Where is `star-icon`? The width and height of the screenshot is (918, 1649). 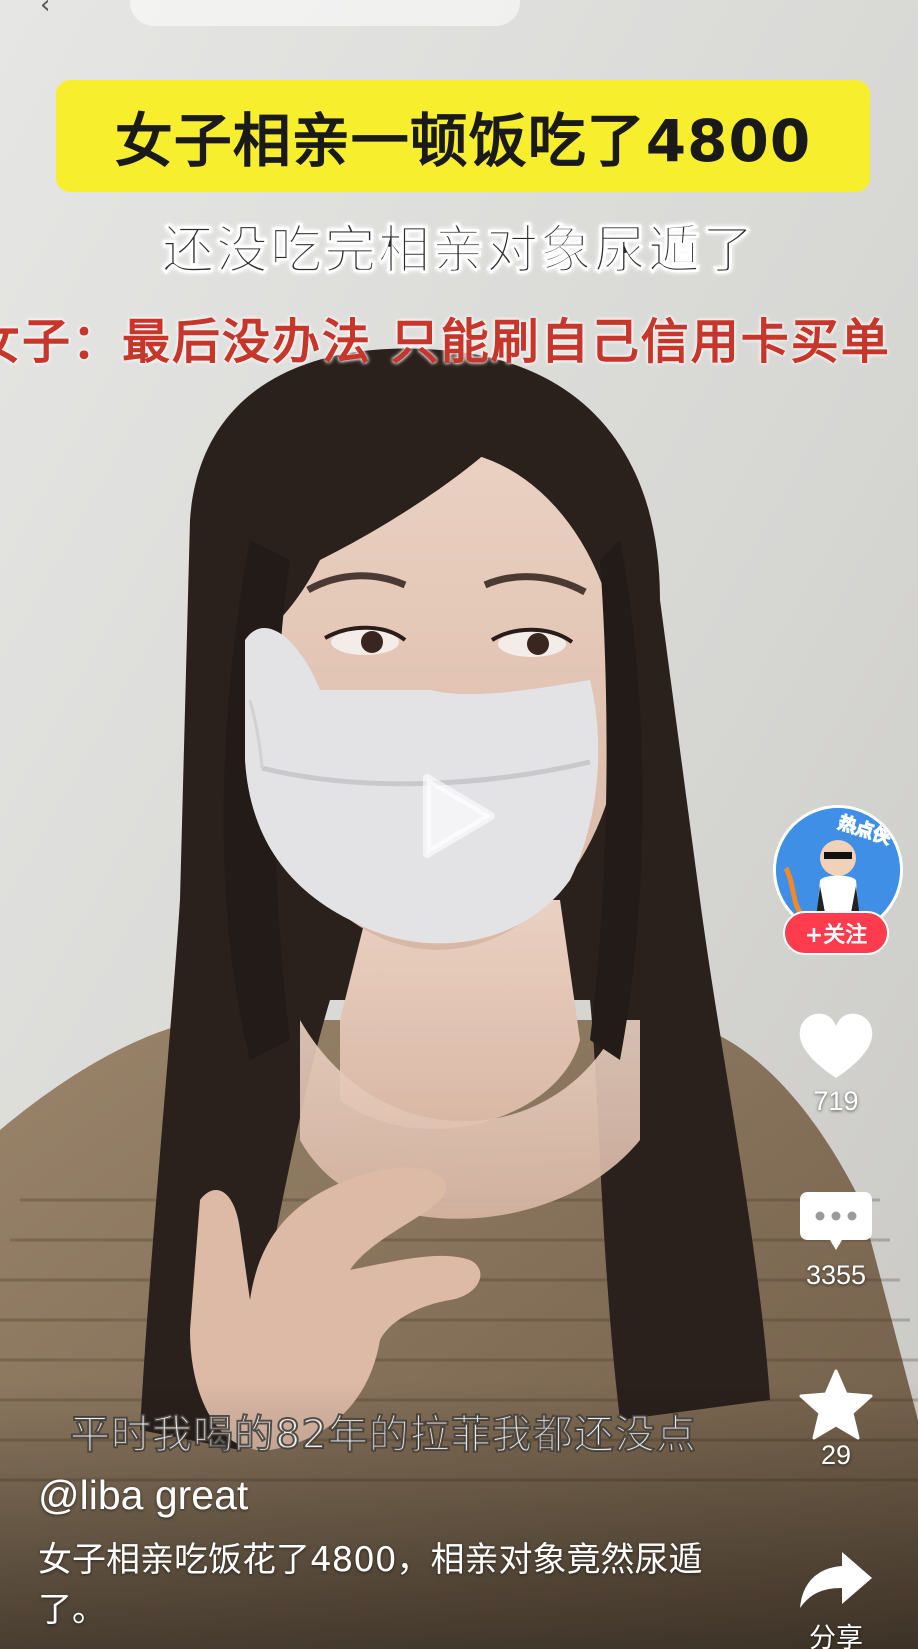
star-icon is located at coordinates (836, 1404).